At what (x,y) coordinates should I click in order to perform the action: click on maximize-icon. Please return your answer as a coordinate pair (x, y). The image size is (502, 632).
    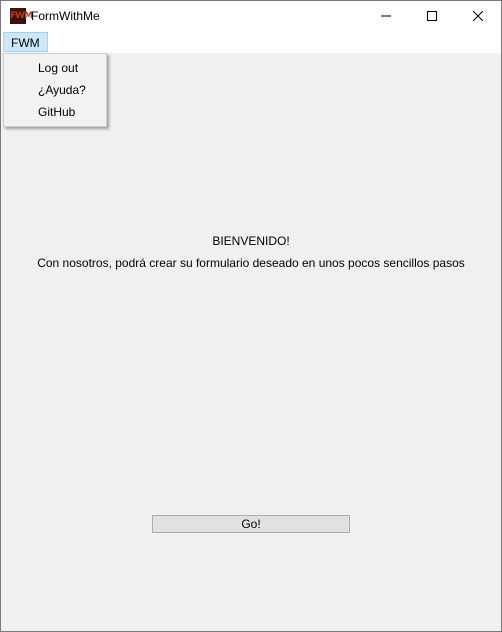
    Looking at the image, I should click on (432, 16).